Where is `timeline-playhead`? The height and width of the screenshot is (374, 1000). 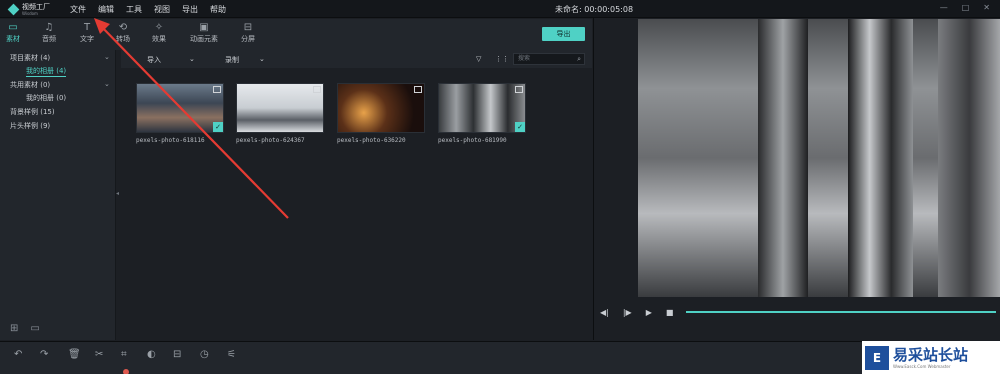
timeline-playhead is located at coordinates (126, 371).